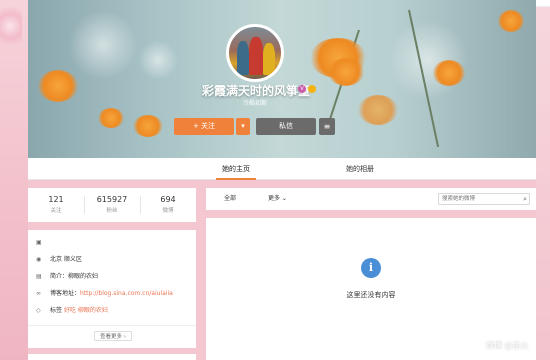 The image size is (550, 360). What do you see at coordinates (302, 89) in the screenshot?
I see `verified-badge-icon: V` at bounding box center [302, 89].